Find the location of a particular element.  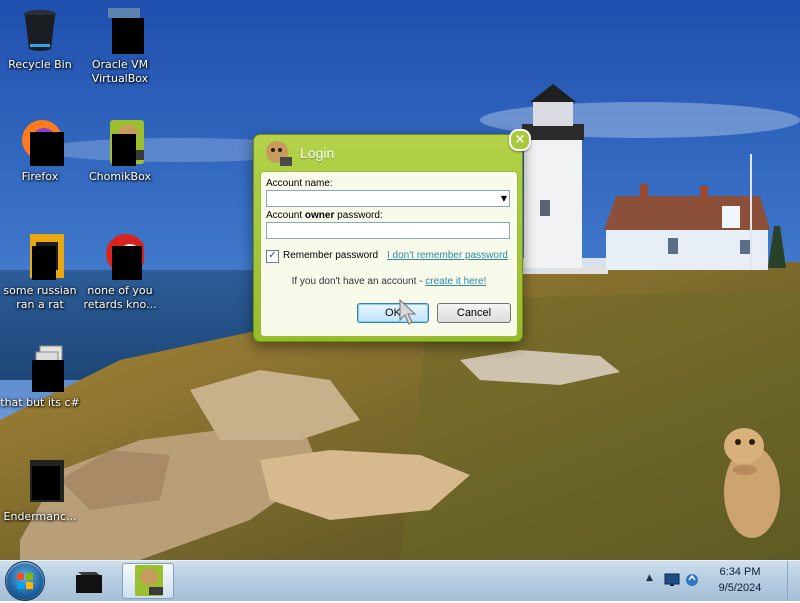

cancel-button: Cancel is located at coordinates (474, 313).